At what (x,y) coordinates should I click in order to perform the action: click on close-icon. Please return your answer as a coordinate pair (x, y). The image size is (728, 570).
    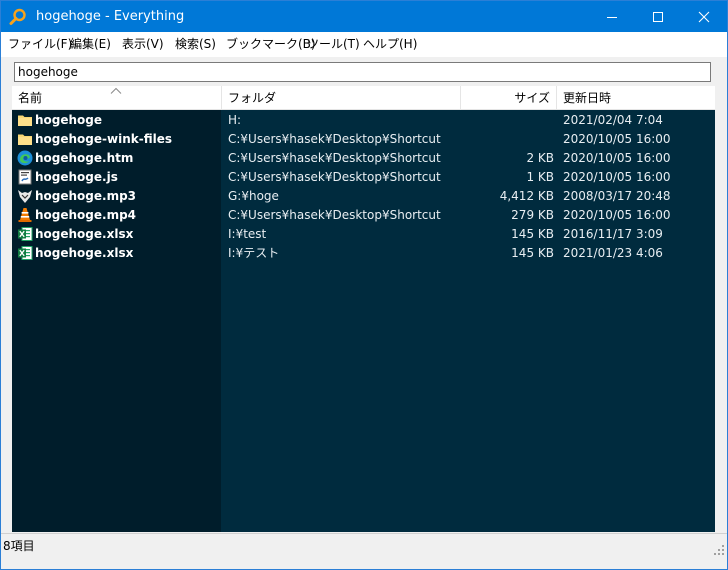
    Looking at the image, I should click on (704, 16).